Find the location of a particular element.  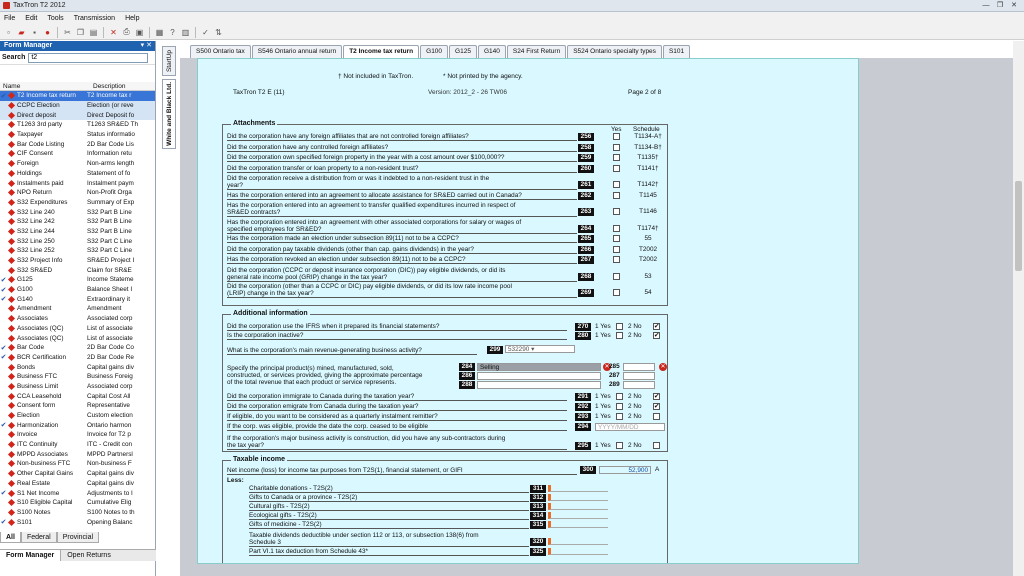

form-list-item: S32 Line 250 S32 Part C Line is located at coordinates (77, 241).